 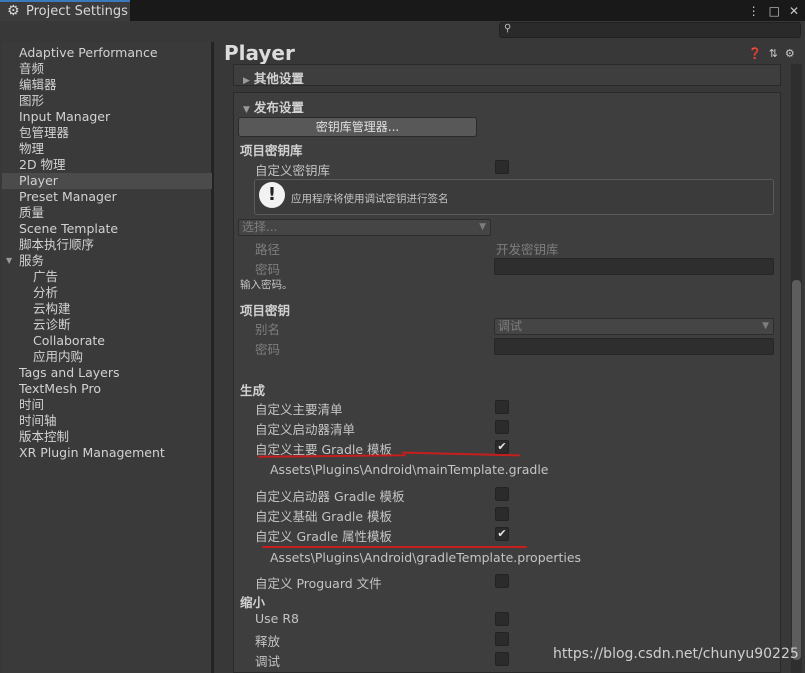 I want to click on keystore-select-dropdown: 选择... ▼, so click(x=364, y=227).